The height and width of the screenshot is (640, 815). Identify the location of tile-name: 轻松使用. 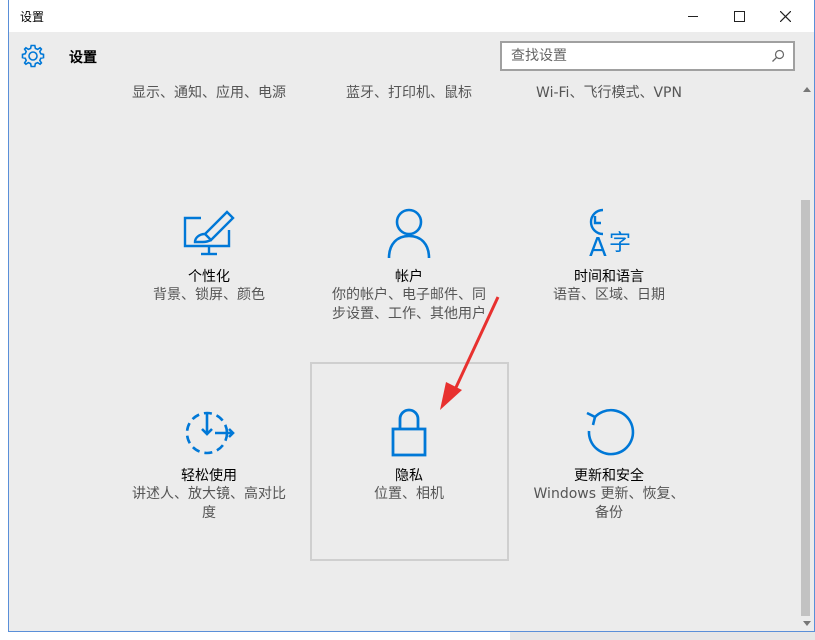
(209, 476).